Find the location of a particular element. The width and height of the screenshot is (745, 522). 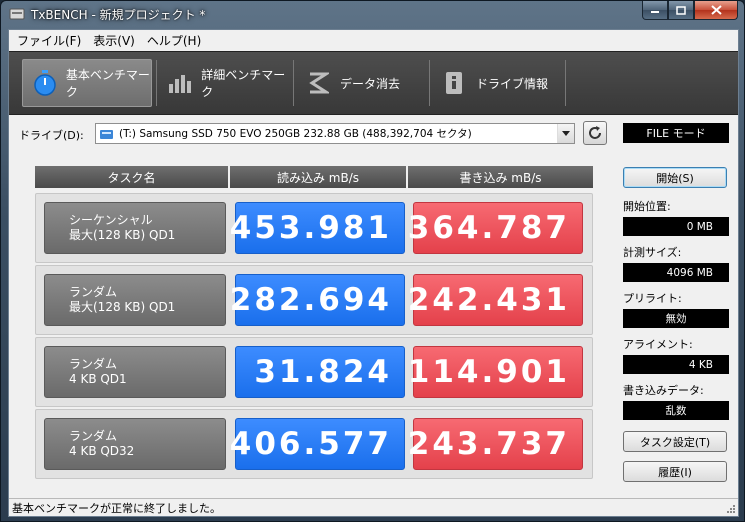

task-detail: 4 KB QD1 is located at coordinates (98, 379).